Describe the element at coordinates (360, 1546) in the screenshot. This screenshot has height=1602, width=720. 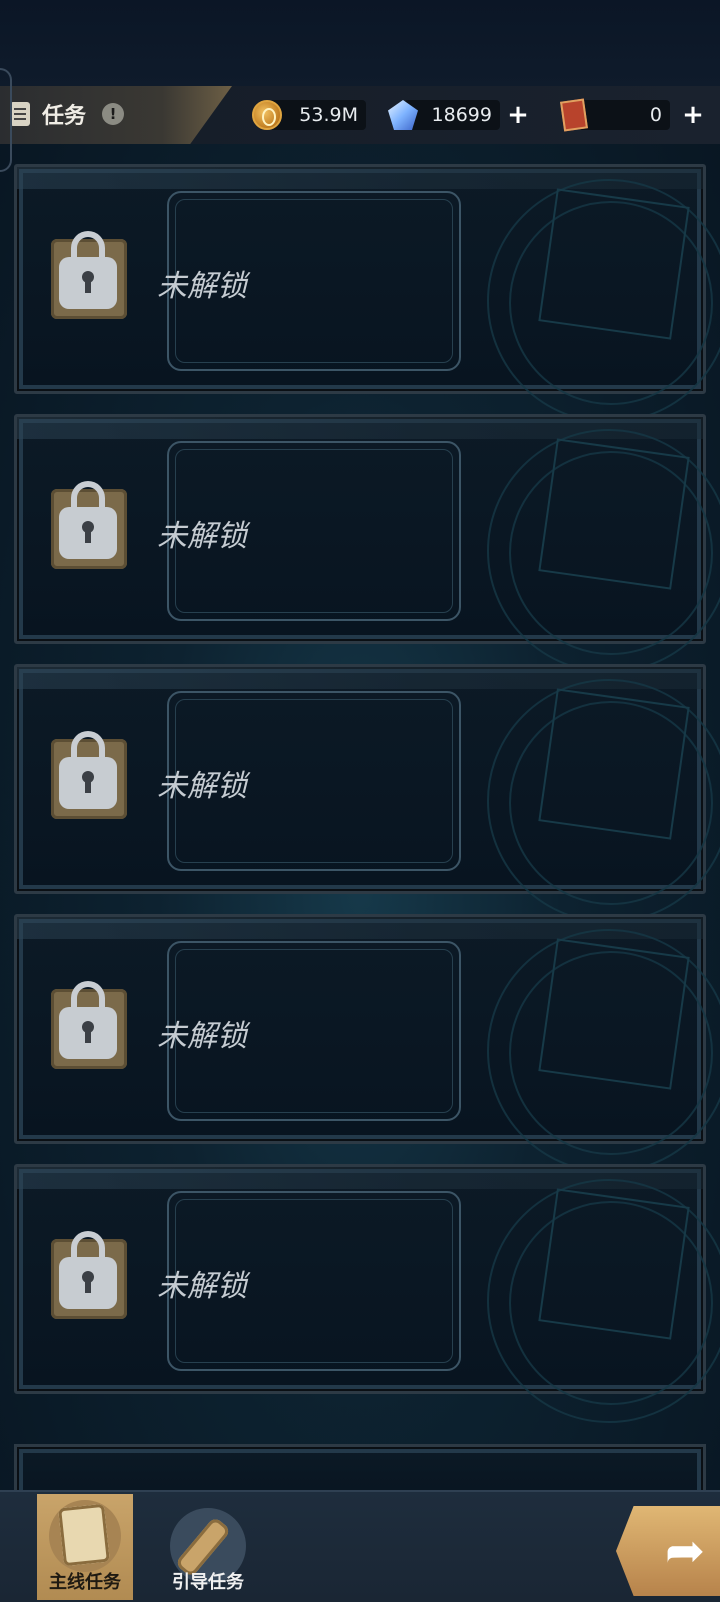
I see `bottom-nav: 主线任务 引导任务 ➦` at that location.